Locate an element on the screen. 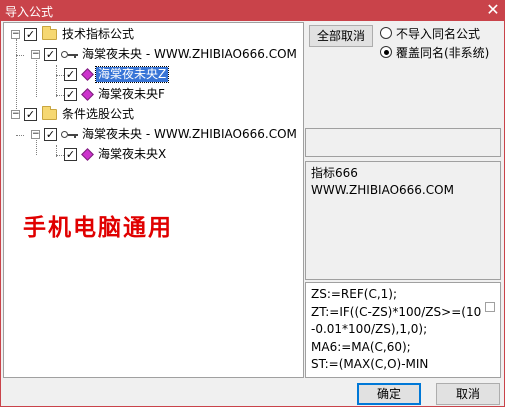 This screenshot has height=407, width=505. radio-overwrite-duplicates is located at coordinates (386, 52).